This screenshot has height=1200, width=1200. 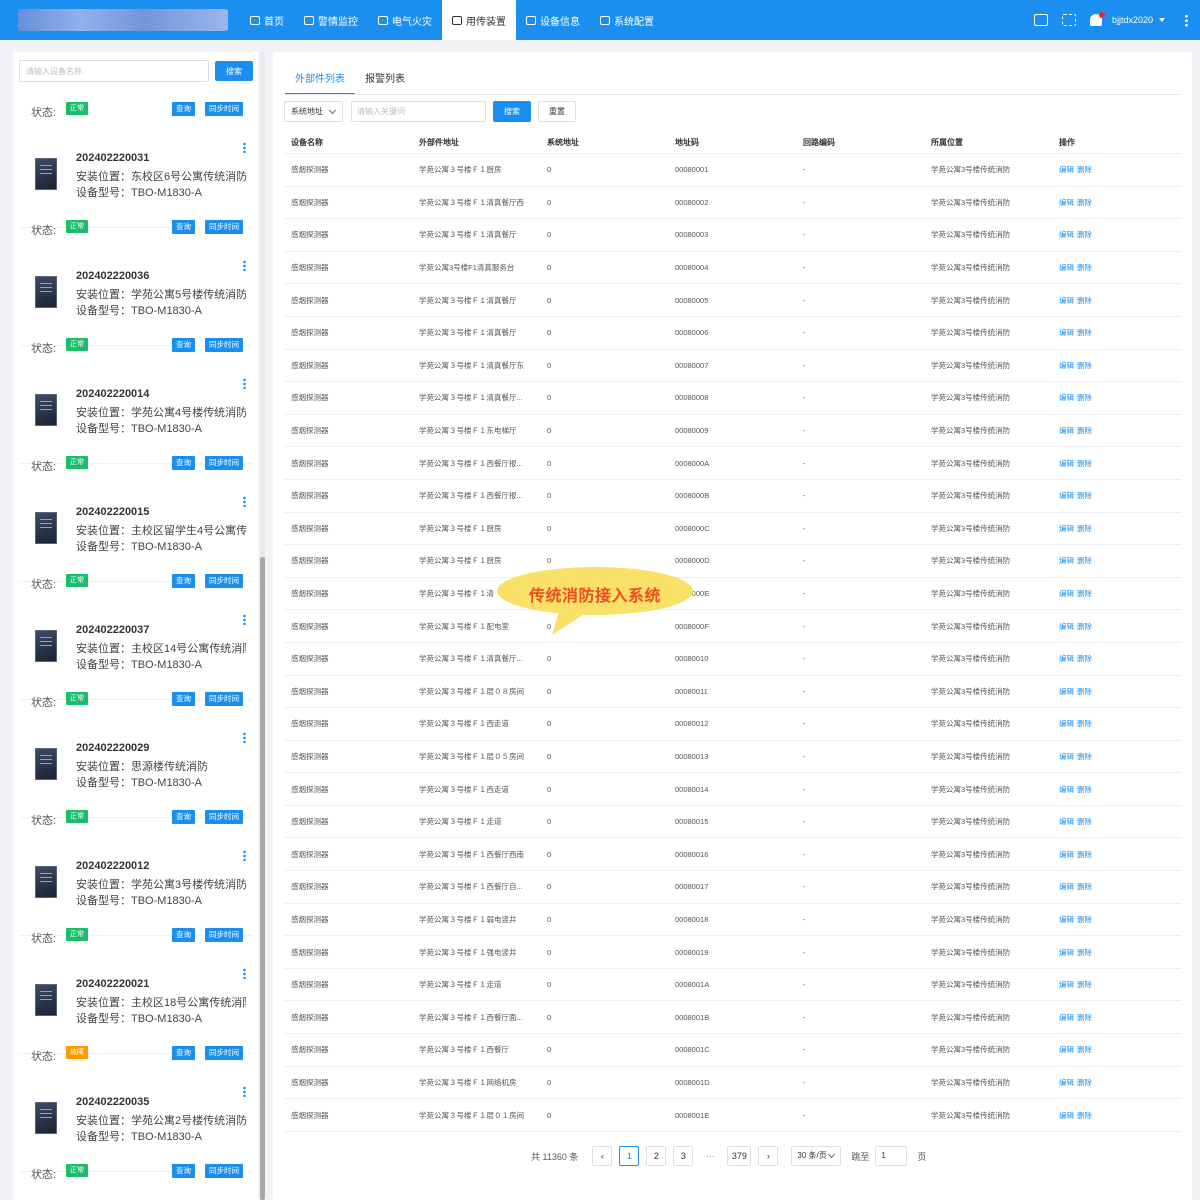 What do you see at coordinates (320, 82) in the screenshot?
I see `tab-0: 外部件列表` at bounding box center [320, 82].